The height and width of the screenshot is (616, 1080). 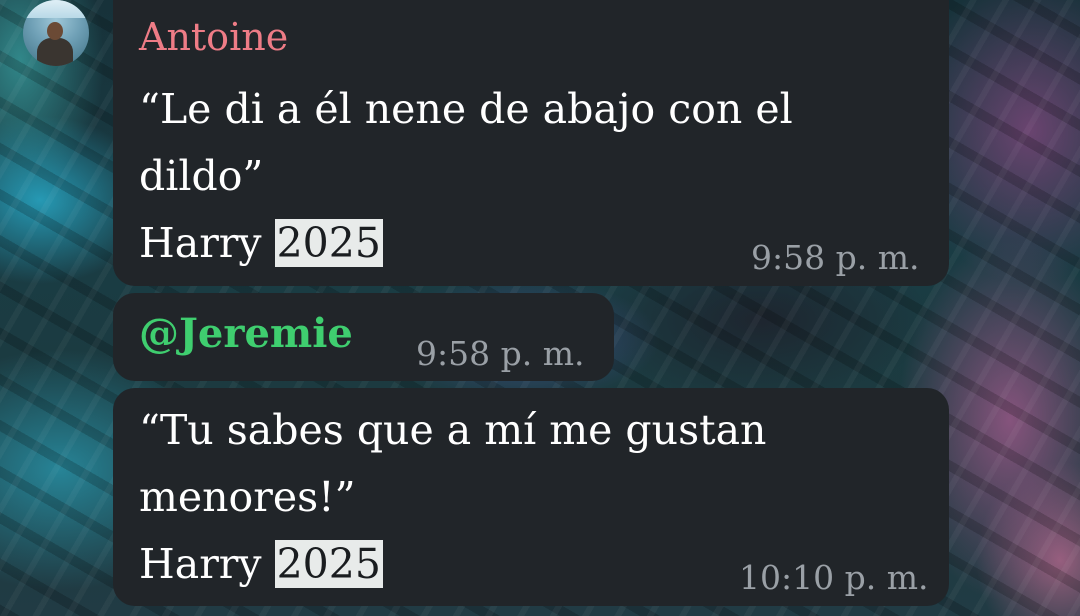 I want to click on message-1-line-1: “Le di a él nene de abajo con el, so click(x=466, y=109).